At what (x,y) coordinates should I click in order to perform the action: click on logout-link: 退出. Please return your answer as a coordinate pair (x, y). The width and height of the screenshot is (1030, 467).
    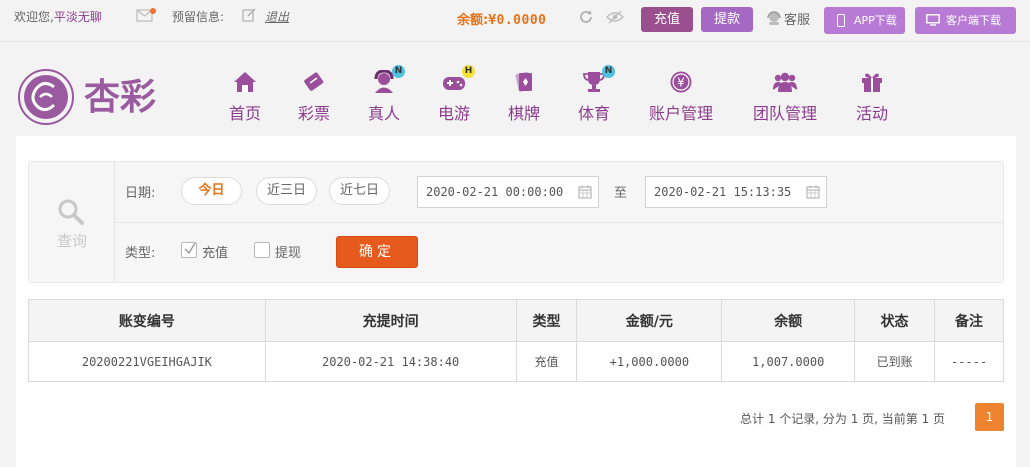
    Looking at the image, I should click on (277, 16).